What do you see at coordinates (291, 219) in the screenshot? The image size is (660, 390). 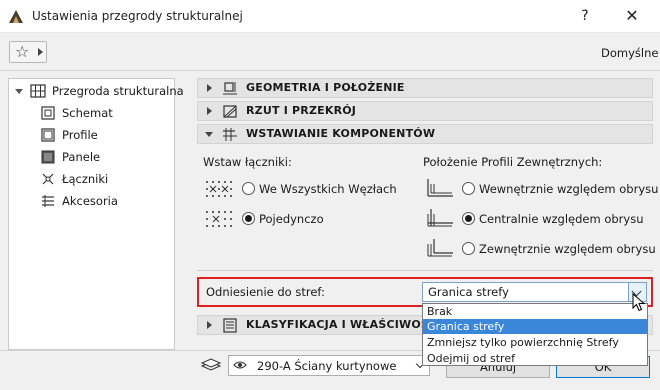 I see `radio-individually-label: Pojedynczo` at bounding box center [291, 219].